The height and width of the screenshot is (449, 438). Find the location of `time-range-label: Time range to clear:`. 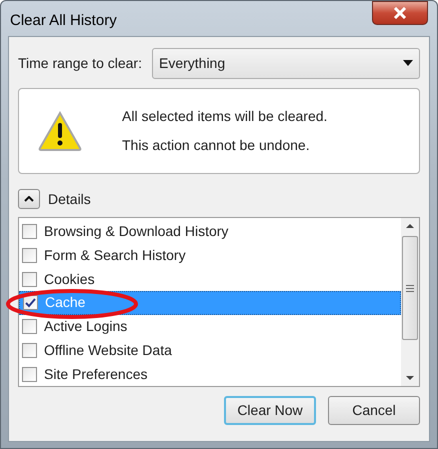

time-range-label: Time range to clear: is located at coordinates (80, 63).